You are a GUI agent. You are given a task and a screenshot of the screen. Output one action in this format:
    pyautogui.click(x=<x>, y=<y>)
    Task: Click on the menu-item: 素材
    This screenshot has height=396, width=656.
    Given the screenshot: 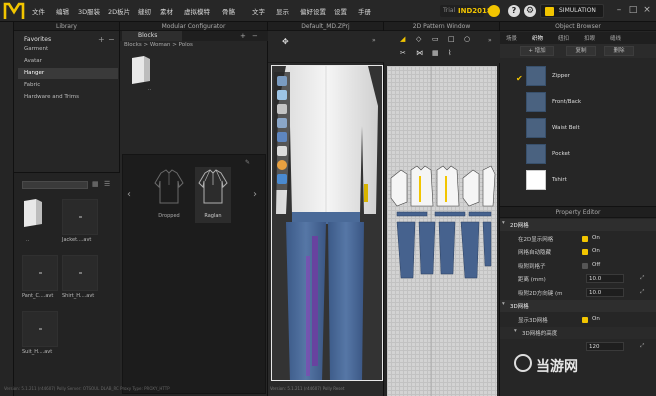 What is the action you would take?
    pyautogui.click(x=166, y=11)
    